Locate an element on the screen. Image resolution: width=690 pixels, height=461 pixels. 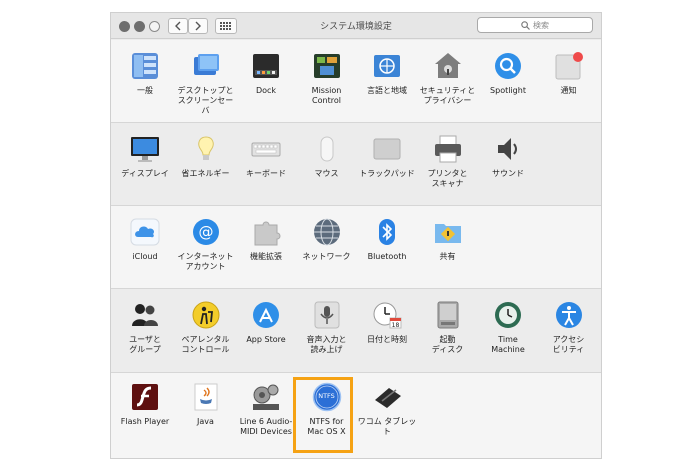
pref-item-mission-control: Mission Control is located at coordinates (327, 78).